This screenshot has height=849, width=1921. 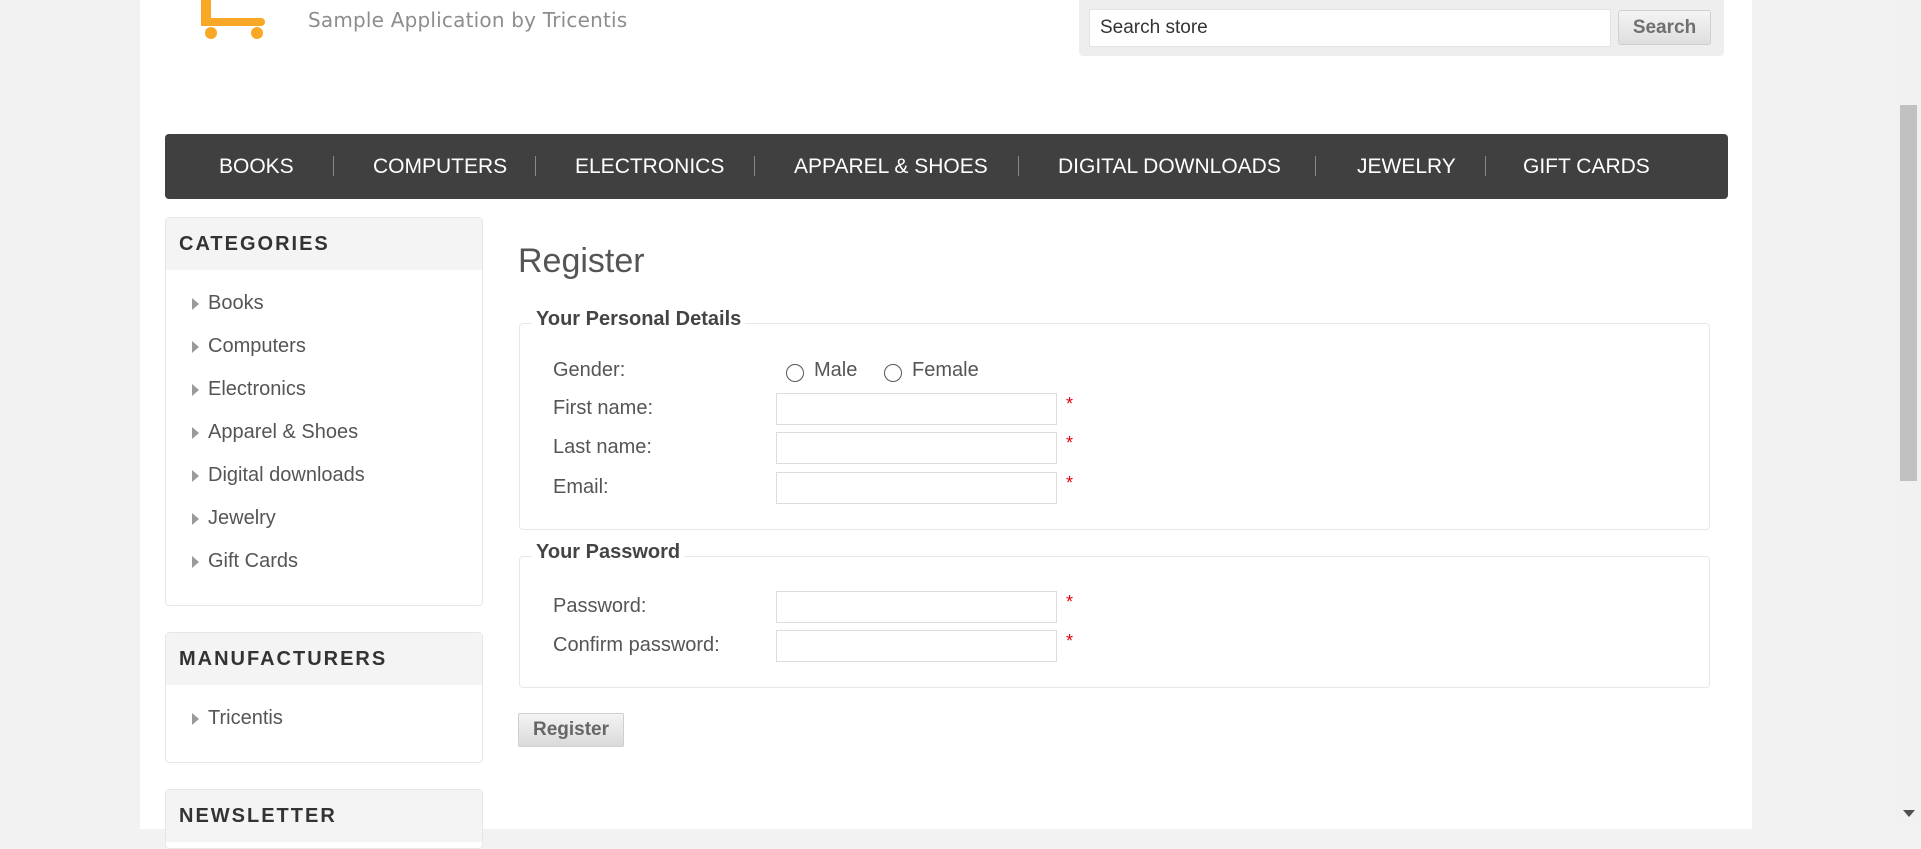 I want to click on email-input, so click(x=916, y=488).